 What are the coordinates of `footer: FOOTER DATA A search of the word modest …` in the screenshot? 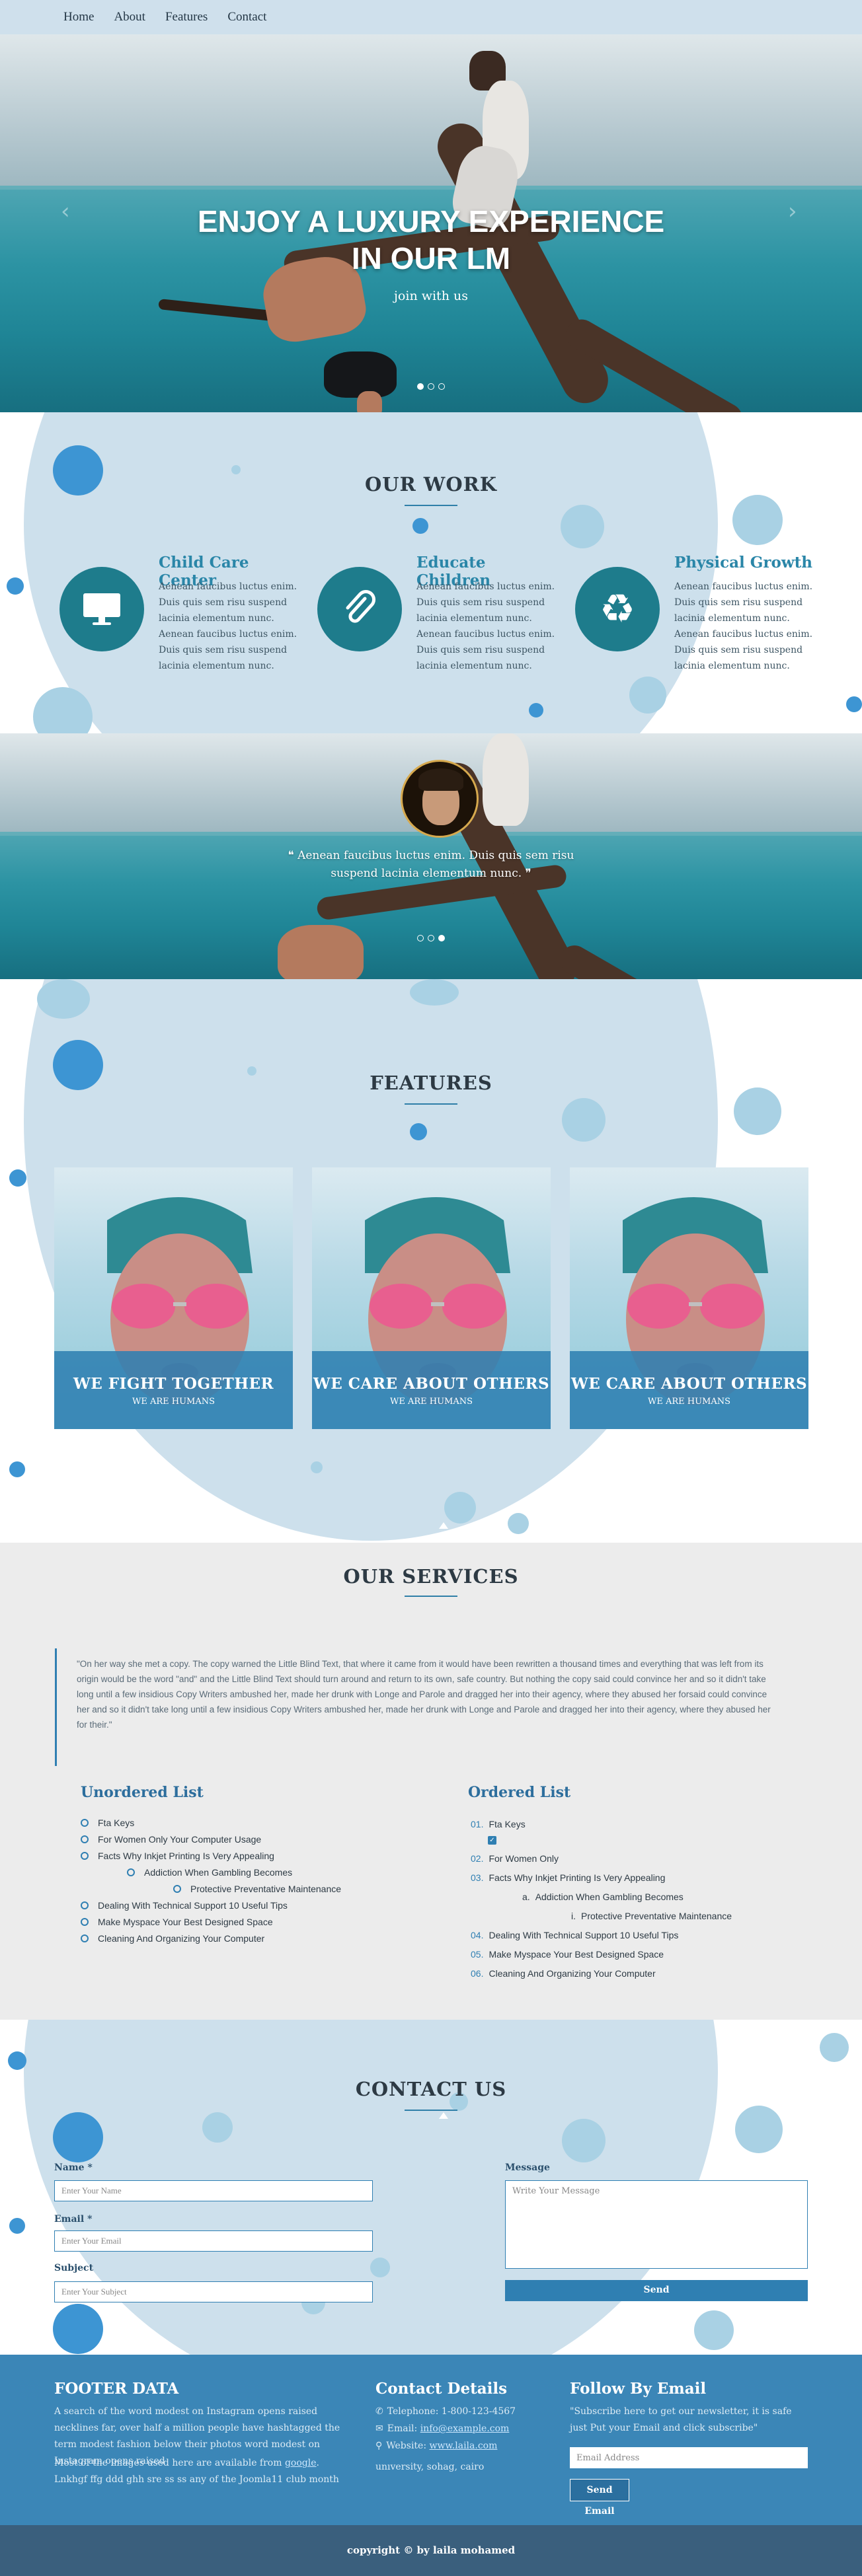 It's located at (431, 2440).